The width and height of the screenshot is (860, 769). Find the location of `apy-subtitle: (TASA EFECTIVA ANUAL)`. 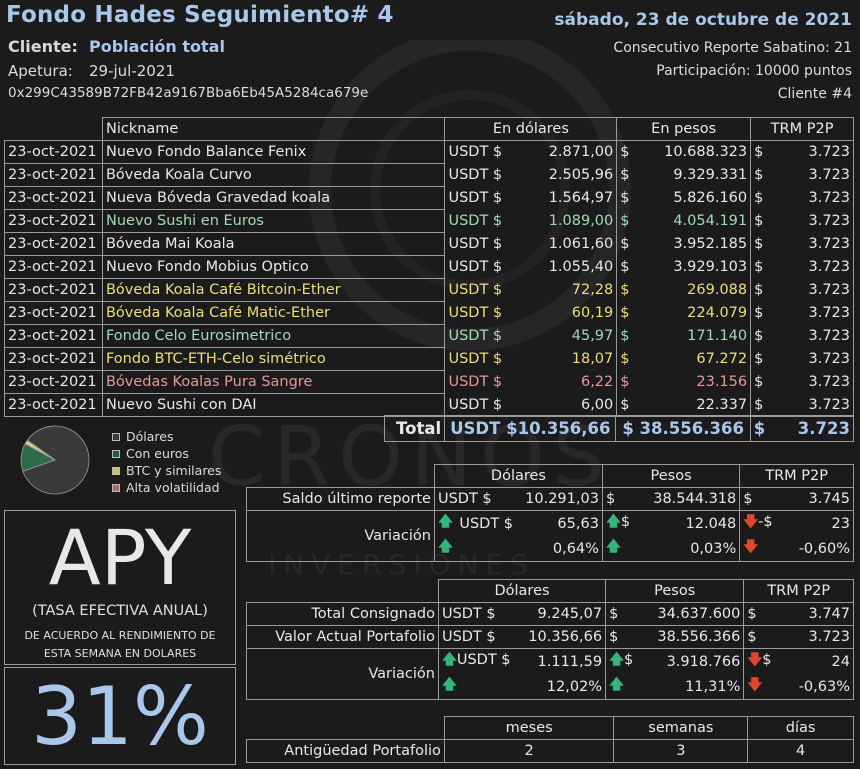

apy-subtitle: (TASA EFECTIVA ANUAL) is located at coordinates (120, 611).